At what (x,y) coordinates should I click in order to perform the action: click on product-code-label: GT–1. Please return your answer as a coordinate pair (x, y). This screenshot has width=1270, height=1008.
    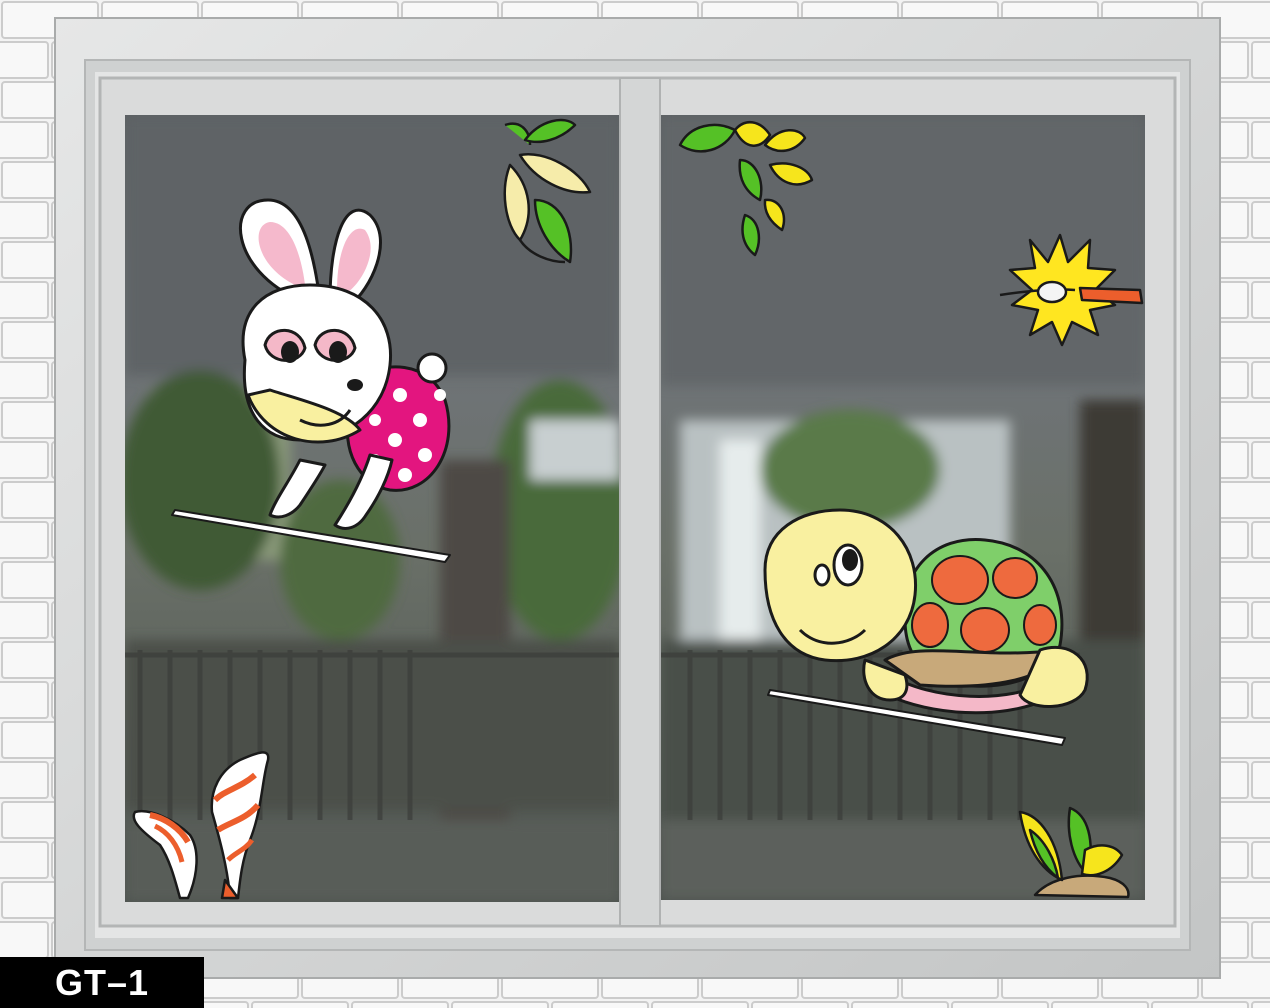
    Looking at the image, I should click on (102, 982).